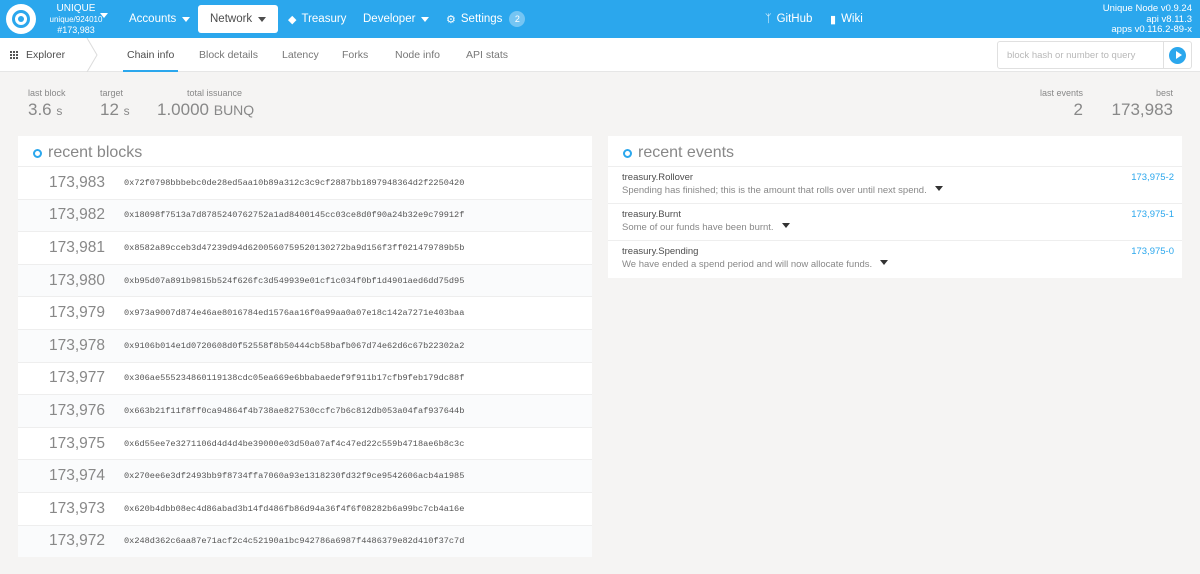 This screenshot has width=1200, height=574. I want to click on last-events-value: 2, so click(1078, 109).